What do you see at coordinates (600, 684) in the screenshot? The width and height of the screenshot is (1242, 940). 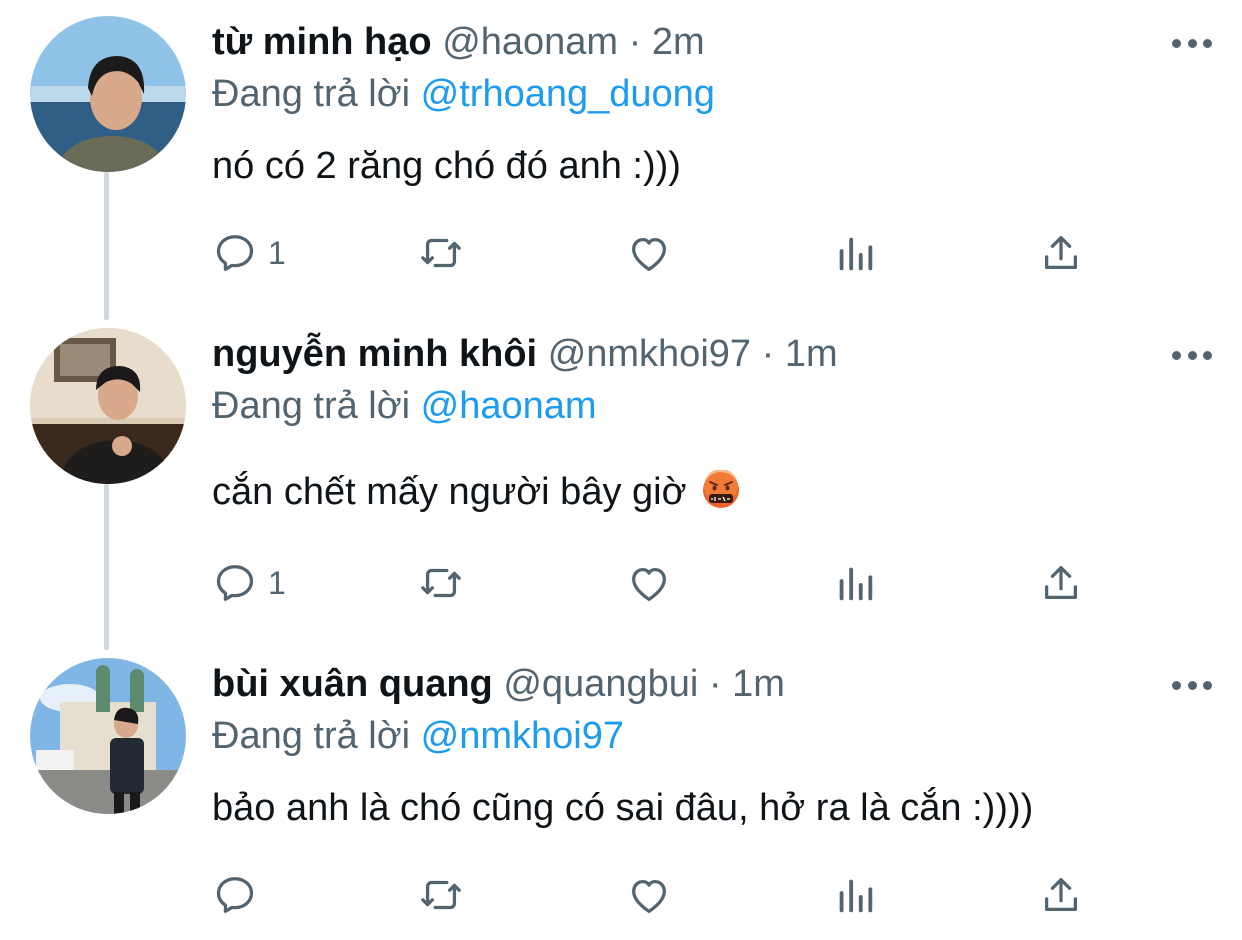 I see `user-handle: @quangbui` at bounding box center [600, 684].